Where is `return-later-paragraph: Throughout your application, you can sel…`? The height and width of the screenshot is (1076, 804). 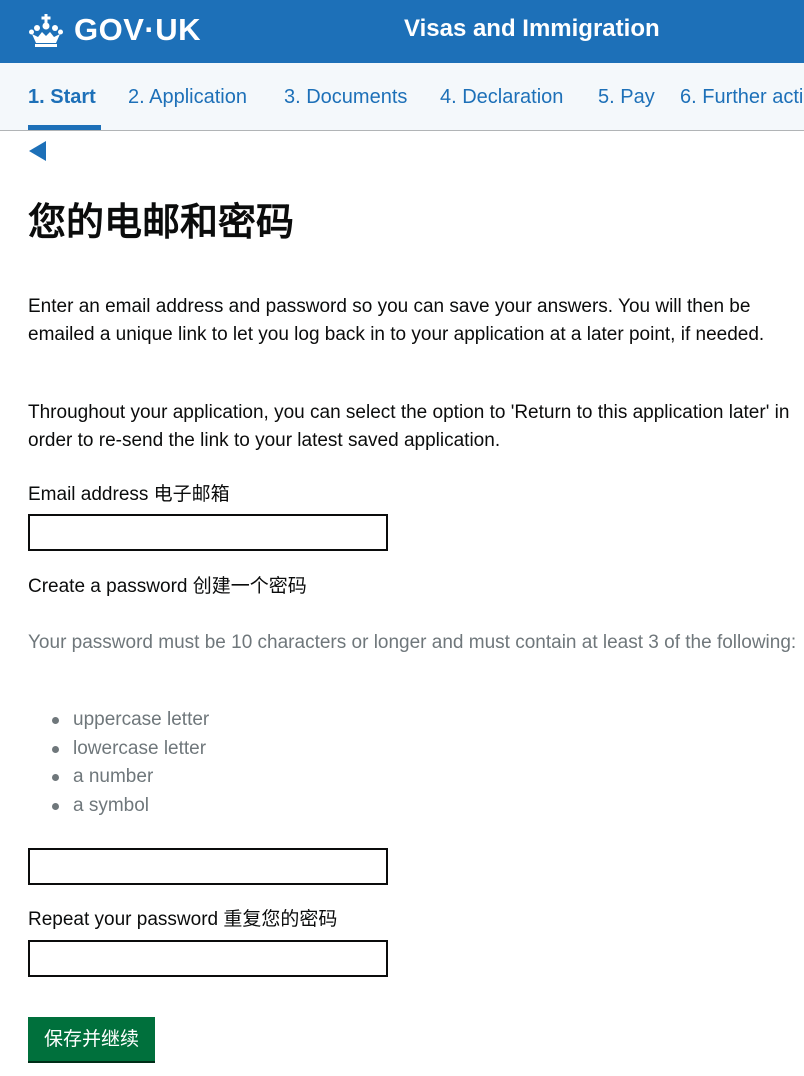
return-later-paragraph: Throughout your application, you can sel… is located at coordinates (409, 426).